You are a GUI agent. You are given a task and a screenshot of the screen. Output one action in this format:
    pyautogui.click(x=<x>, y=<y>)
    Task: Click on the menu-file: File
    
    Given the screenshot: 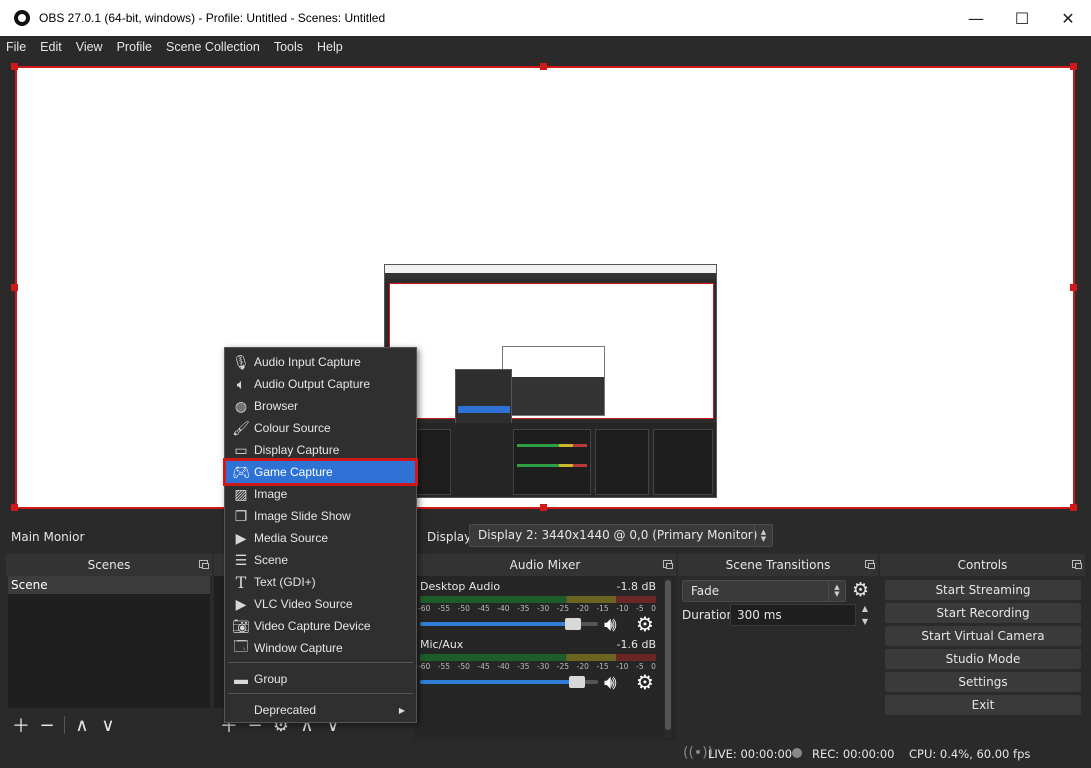 What is the action you would take?
    pyautogui.click(x=16, y=47)
    